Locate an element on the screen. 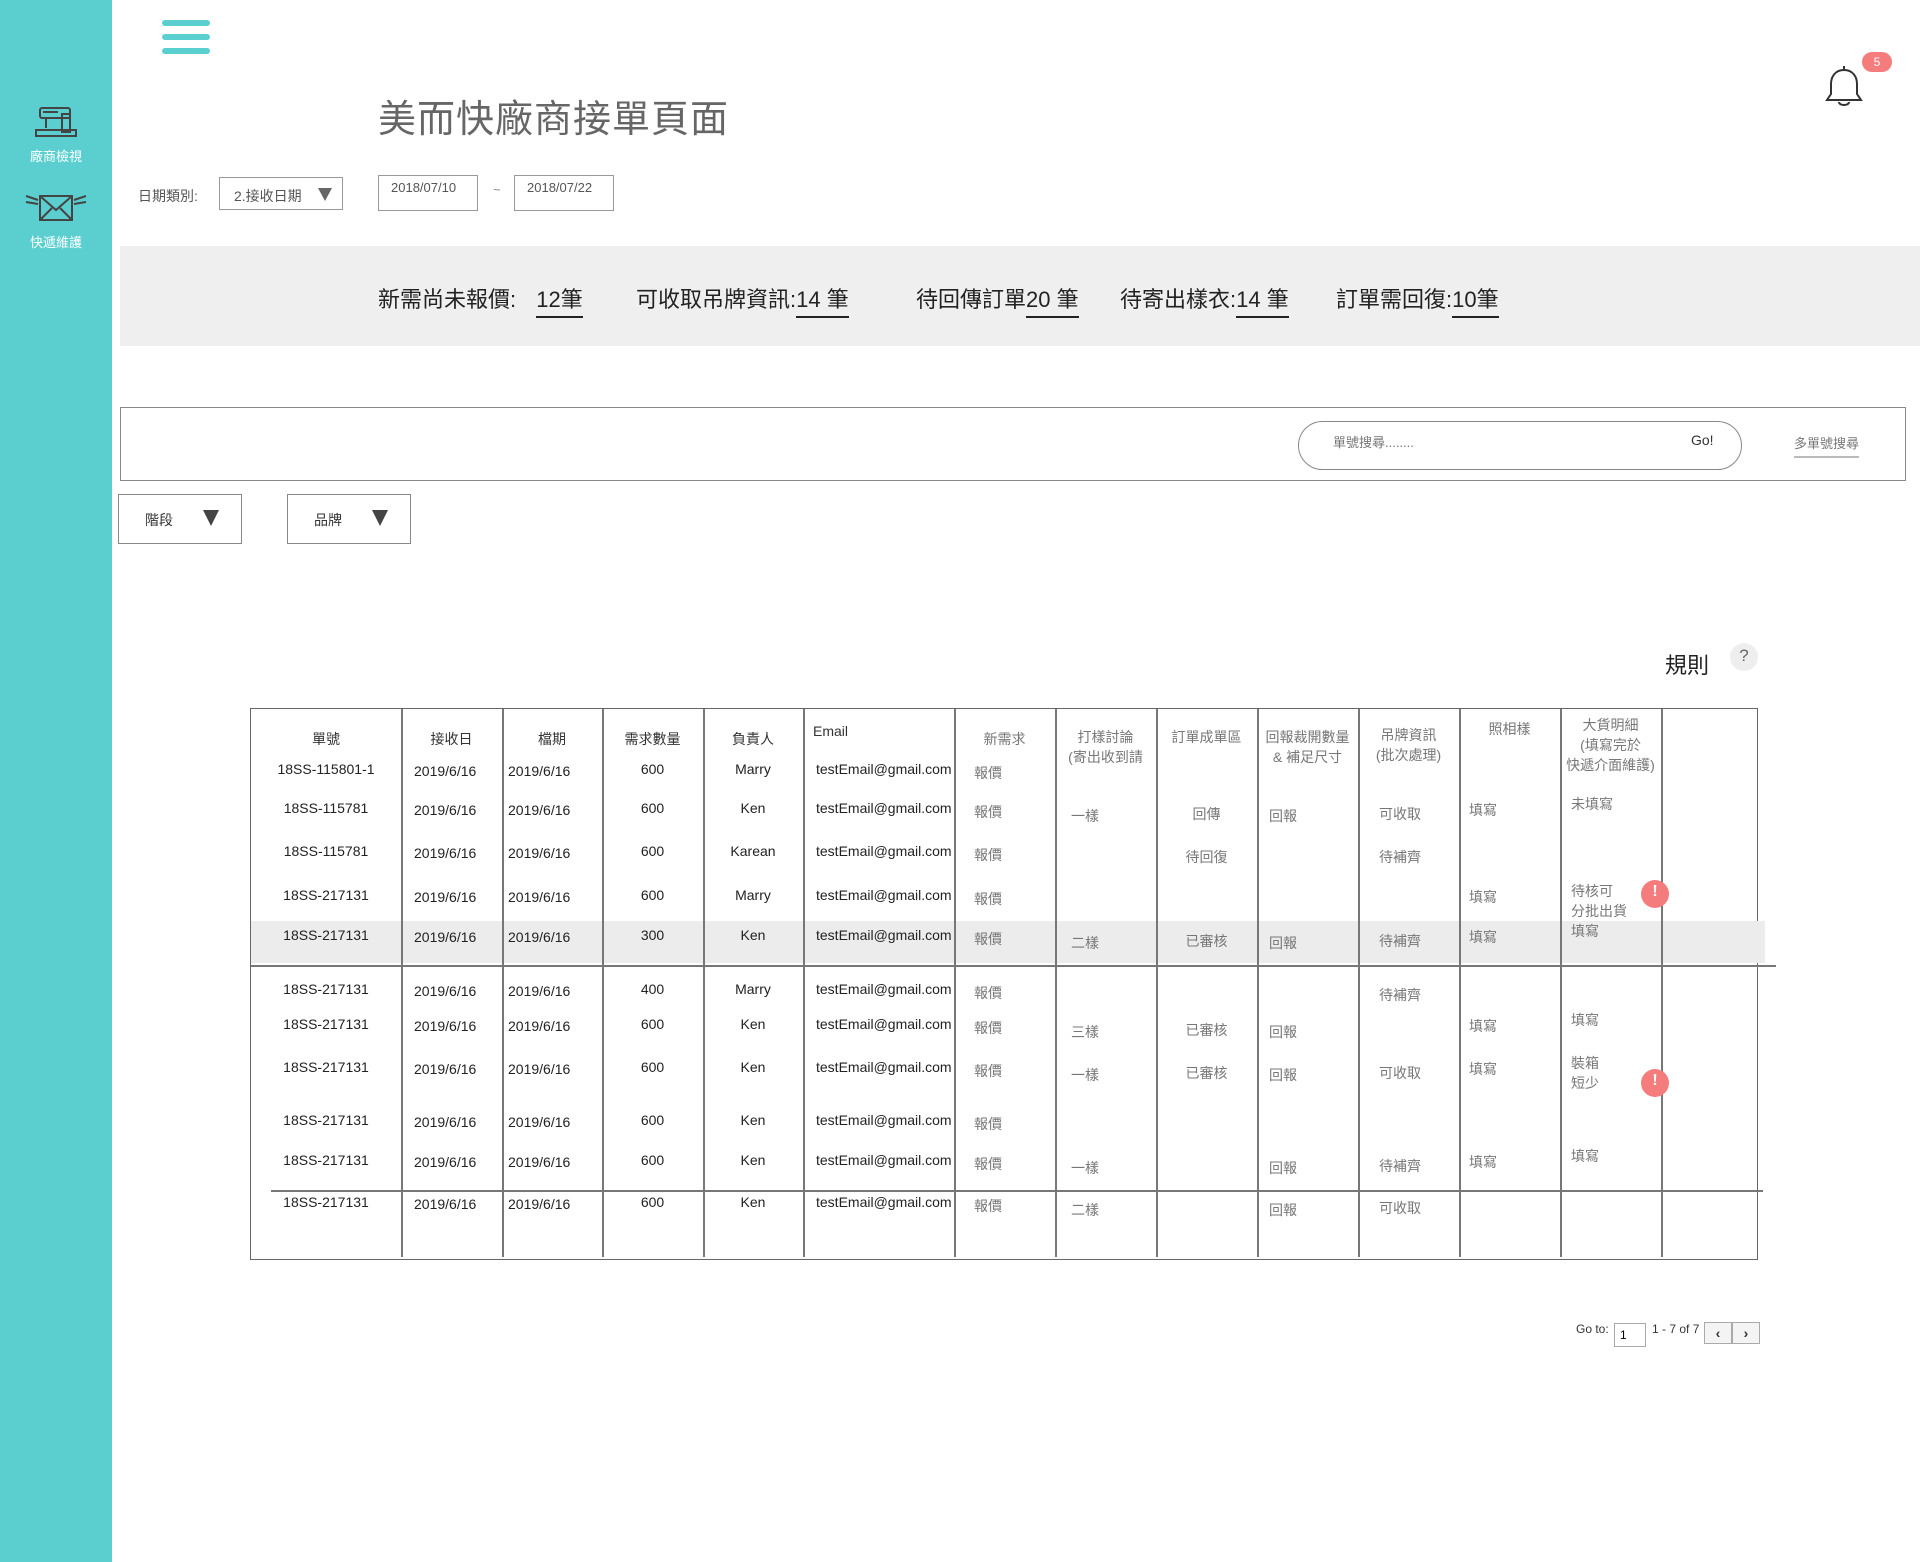 Image resolution: width=1920 pixels, height=1562 pixels. summary-value: 10筆 is located at coordinates (1475, 300).